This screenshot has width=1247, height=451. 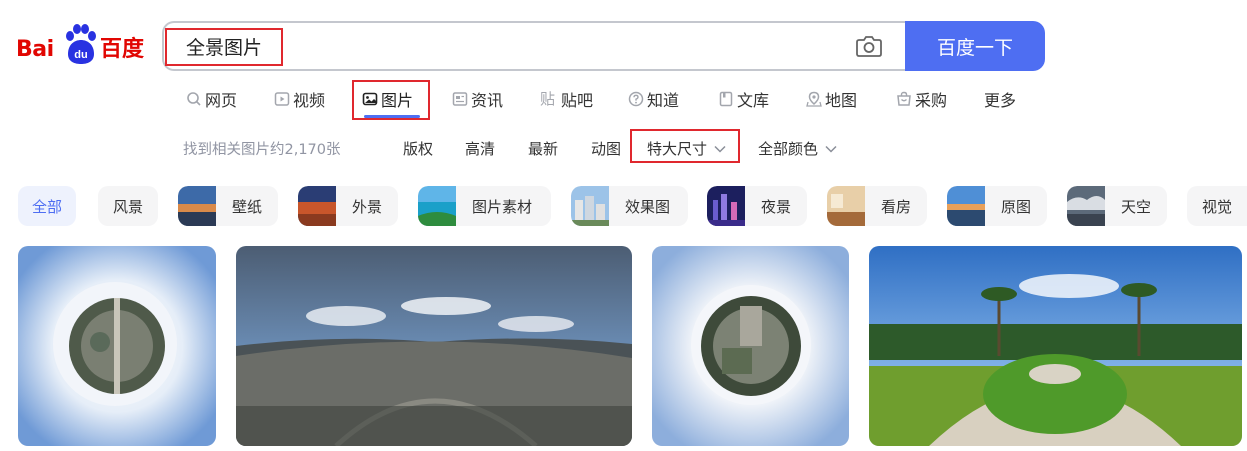 What do you see at coordinates (931, 100) in the screenshot?
I see `tab-label: 采购` at bounding box center [931, 100].